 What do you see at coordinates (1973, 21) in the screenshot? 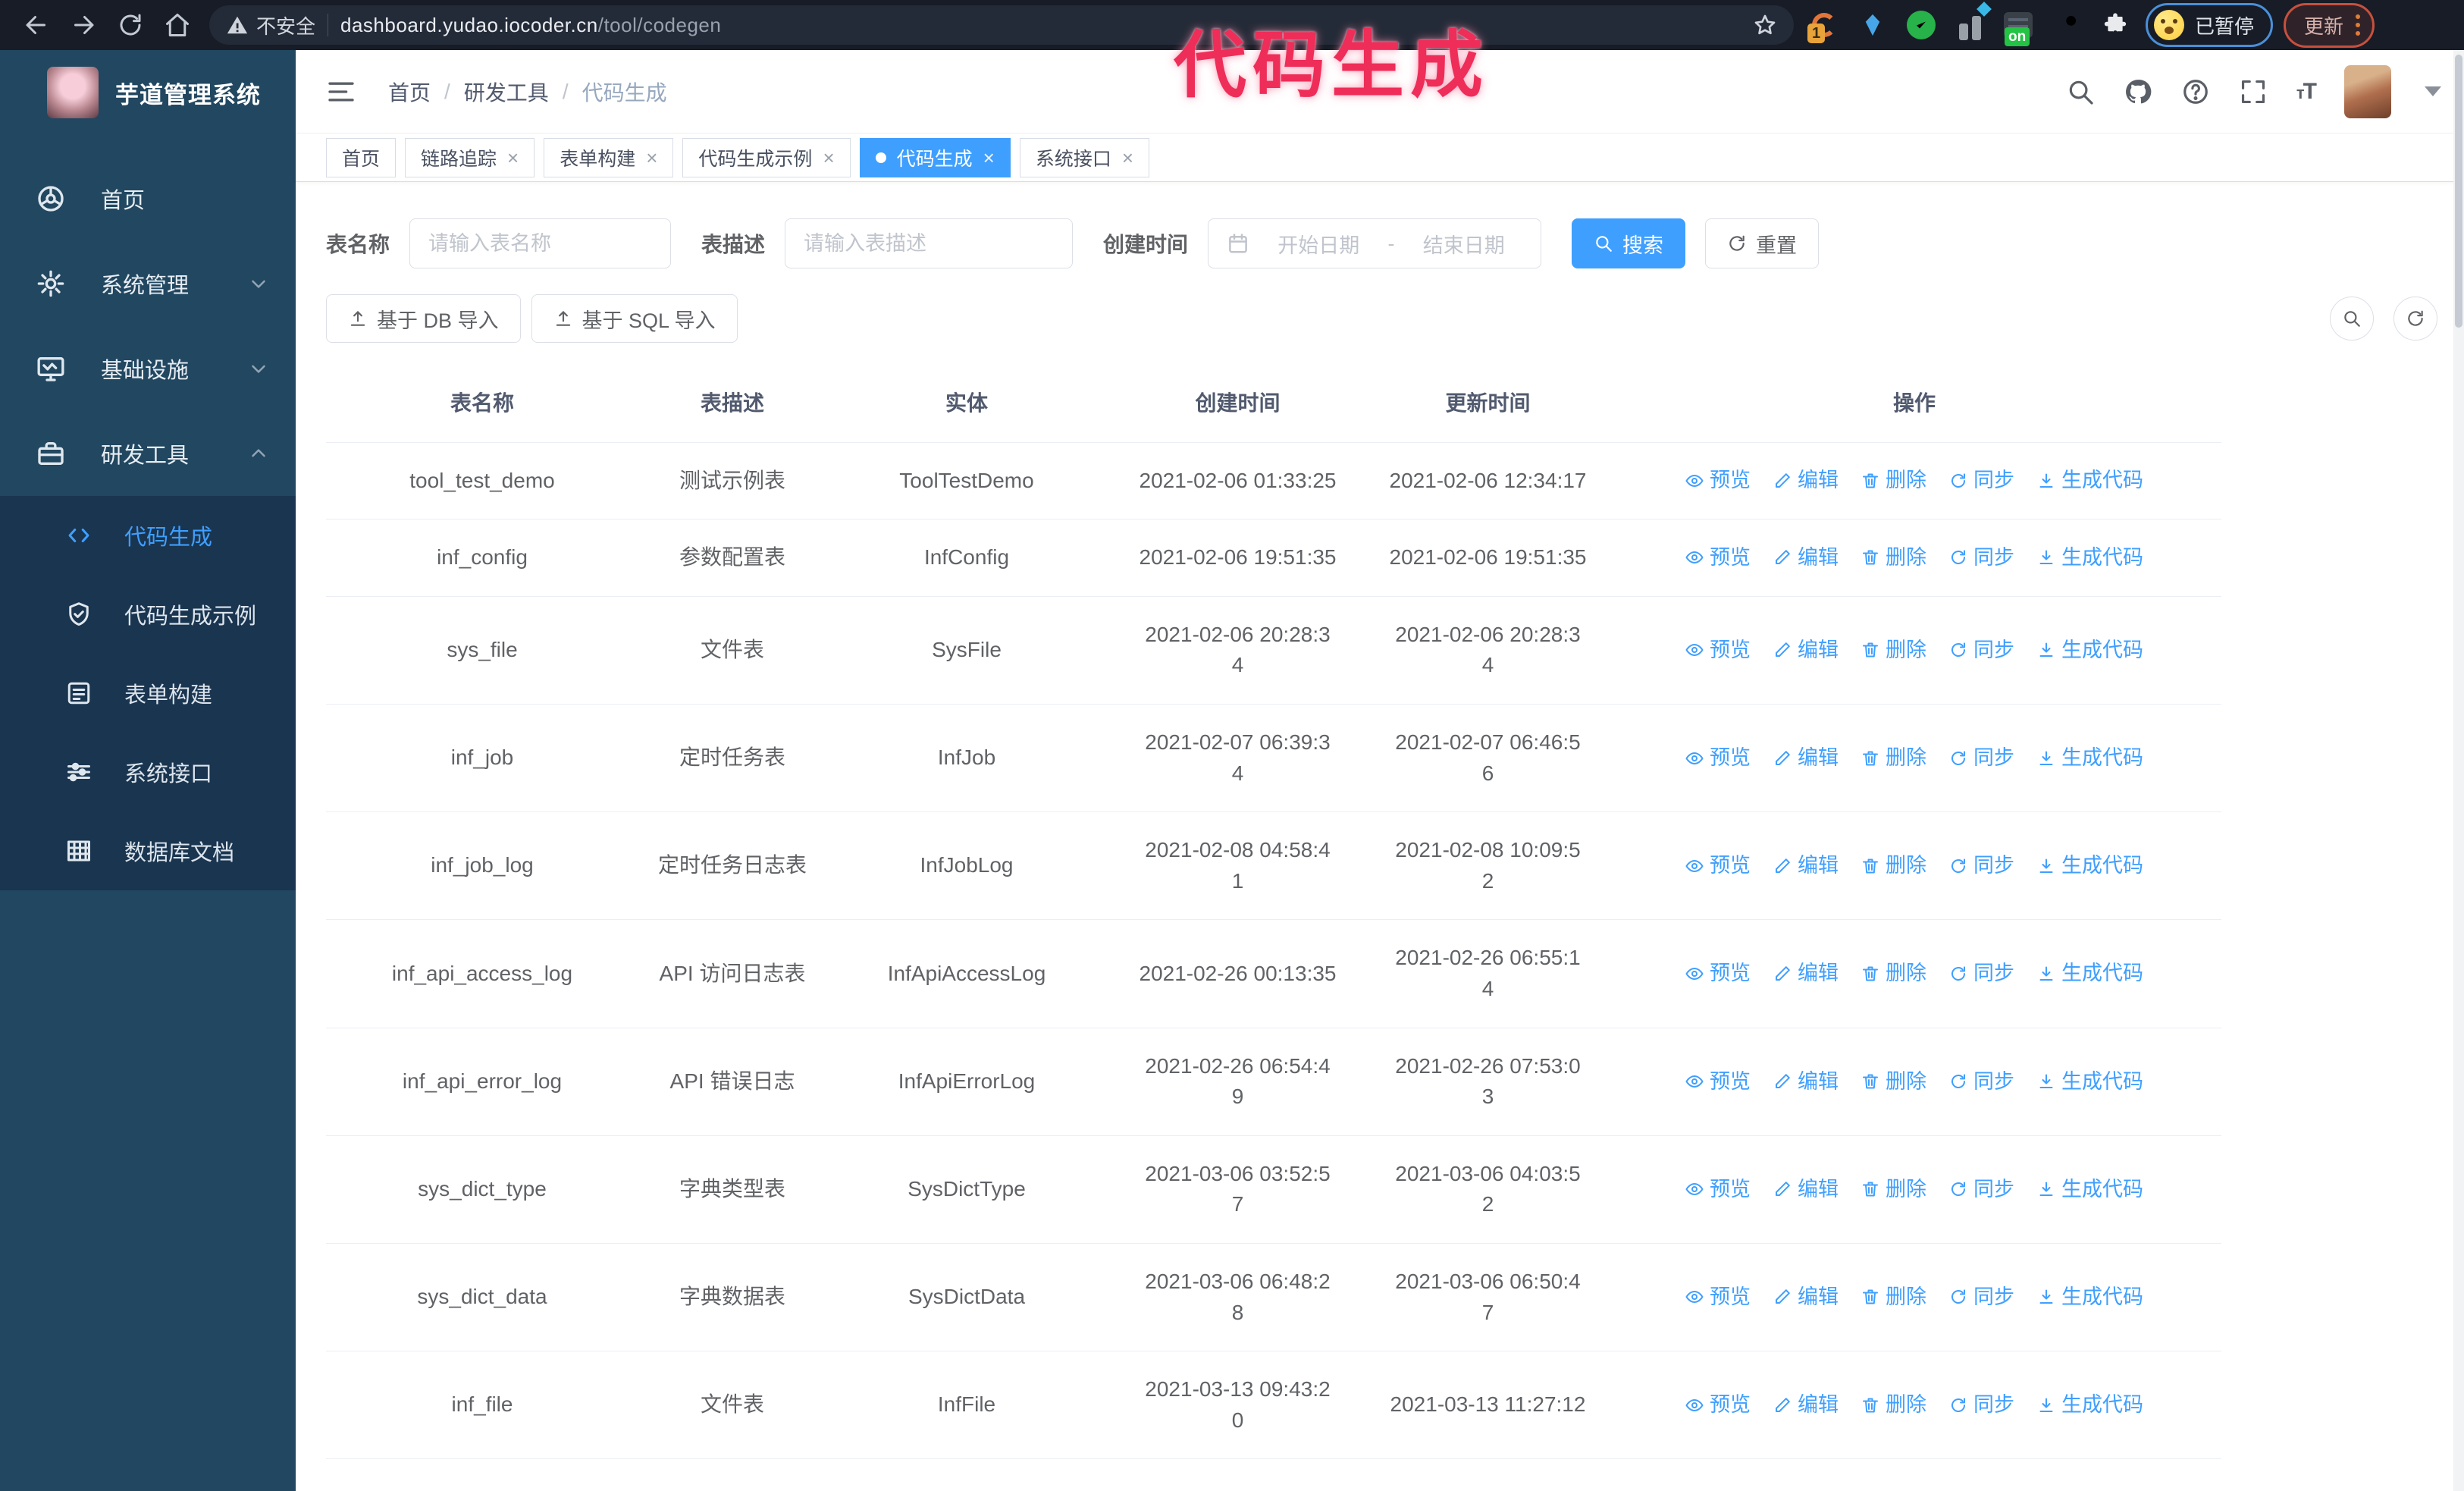
I see `gray-columns-icon` at bounding box center [1973, 21].